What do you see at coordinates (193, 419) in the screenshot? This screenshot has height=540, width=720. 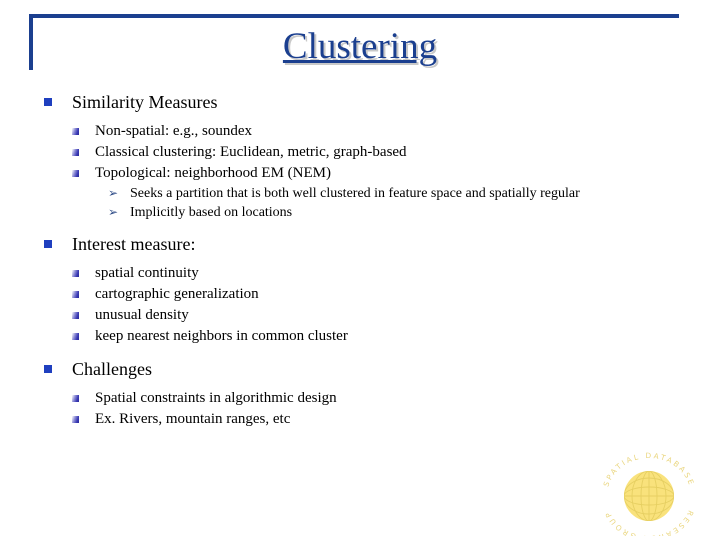 I see `outline-item-label: Ex. Rivers, mountain ranges, etc` at bounding box center [193, 419].